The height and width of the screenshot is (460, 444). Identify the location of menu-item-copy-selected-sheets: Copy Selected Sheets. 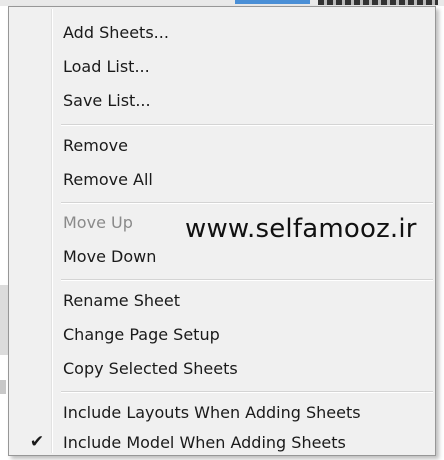
(222, 368).